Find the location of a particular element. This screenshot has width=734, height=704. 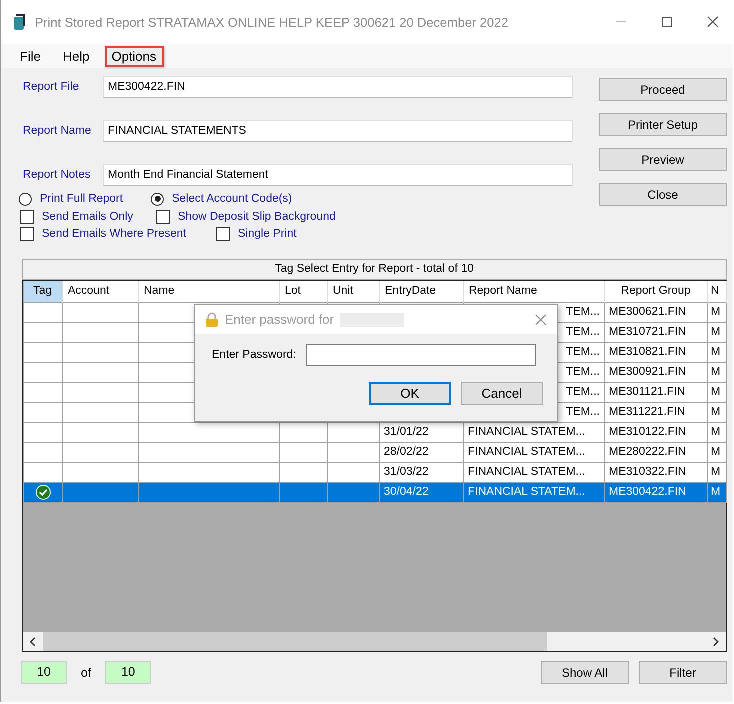

table-cell: 31/01/22 is located at coordinates (422, 432).